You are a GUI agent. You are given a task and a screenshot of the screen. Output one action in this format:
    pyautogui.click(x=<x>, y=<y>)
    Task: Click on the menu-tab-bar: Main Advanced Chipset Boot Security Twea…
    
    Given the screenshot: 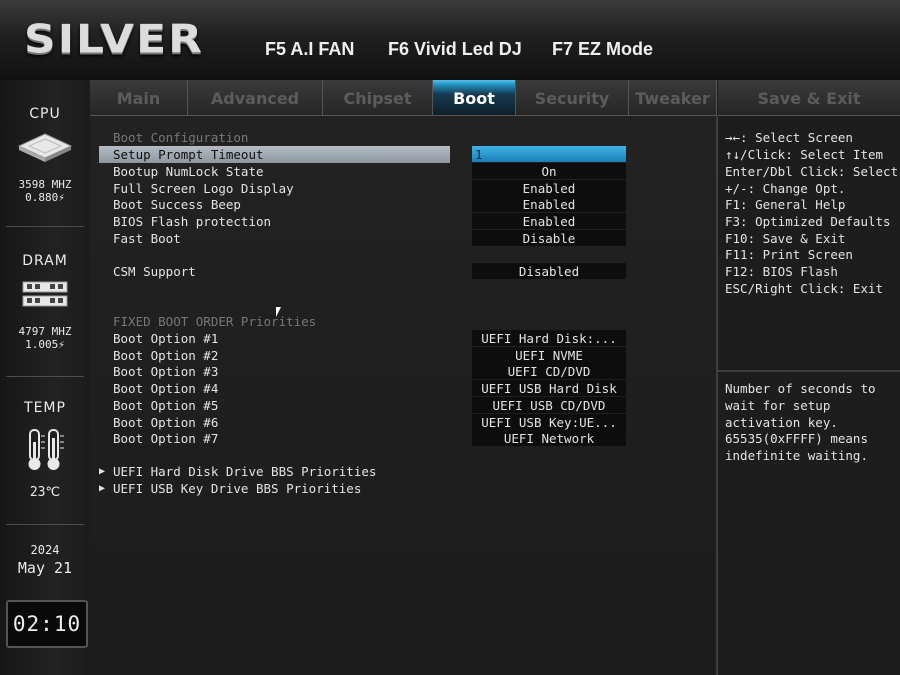 What is the action you would take?
    pyautogui.click(x=495, y=98)
    